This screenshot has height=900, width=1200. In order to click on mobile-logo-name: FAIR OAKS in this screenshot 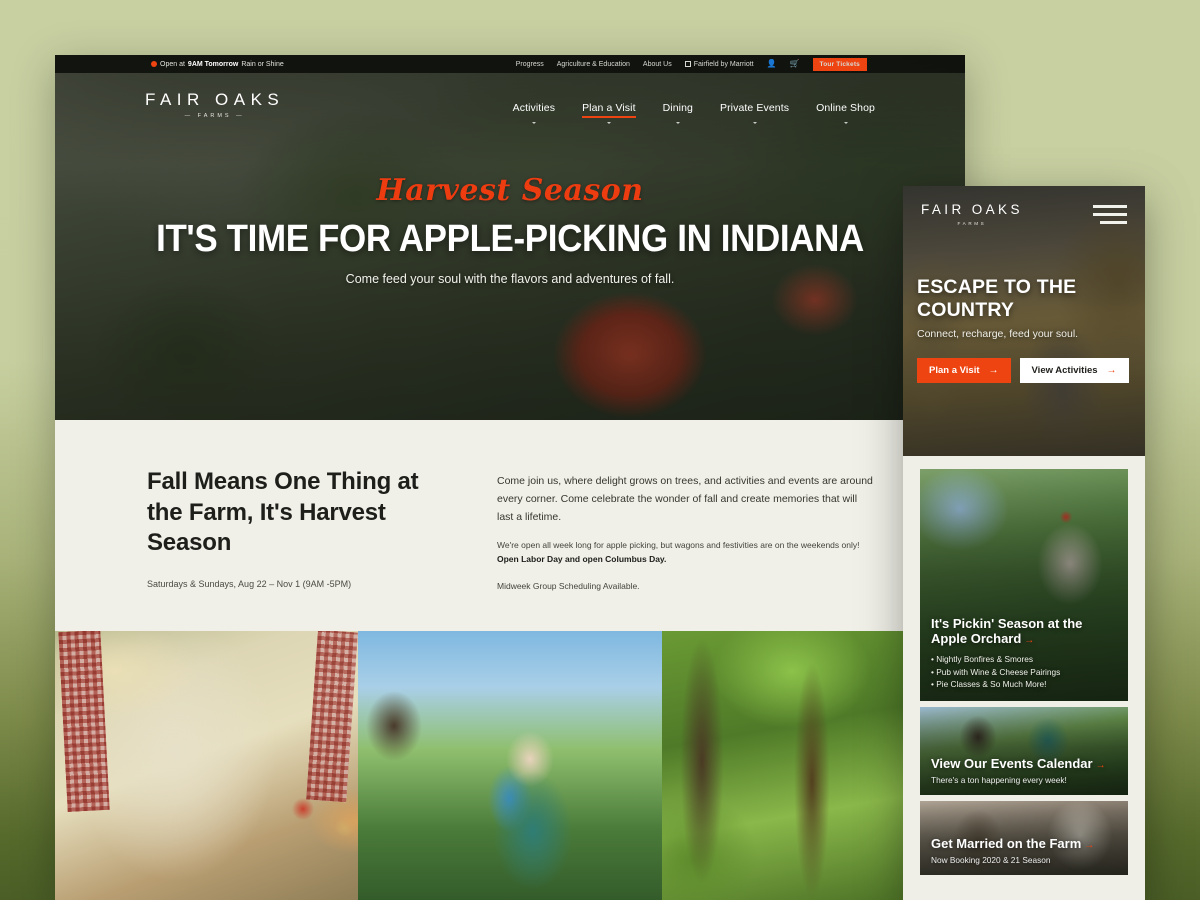, I will do `click(972, 209)`.